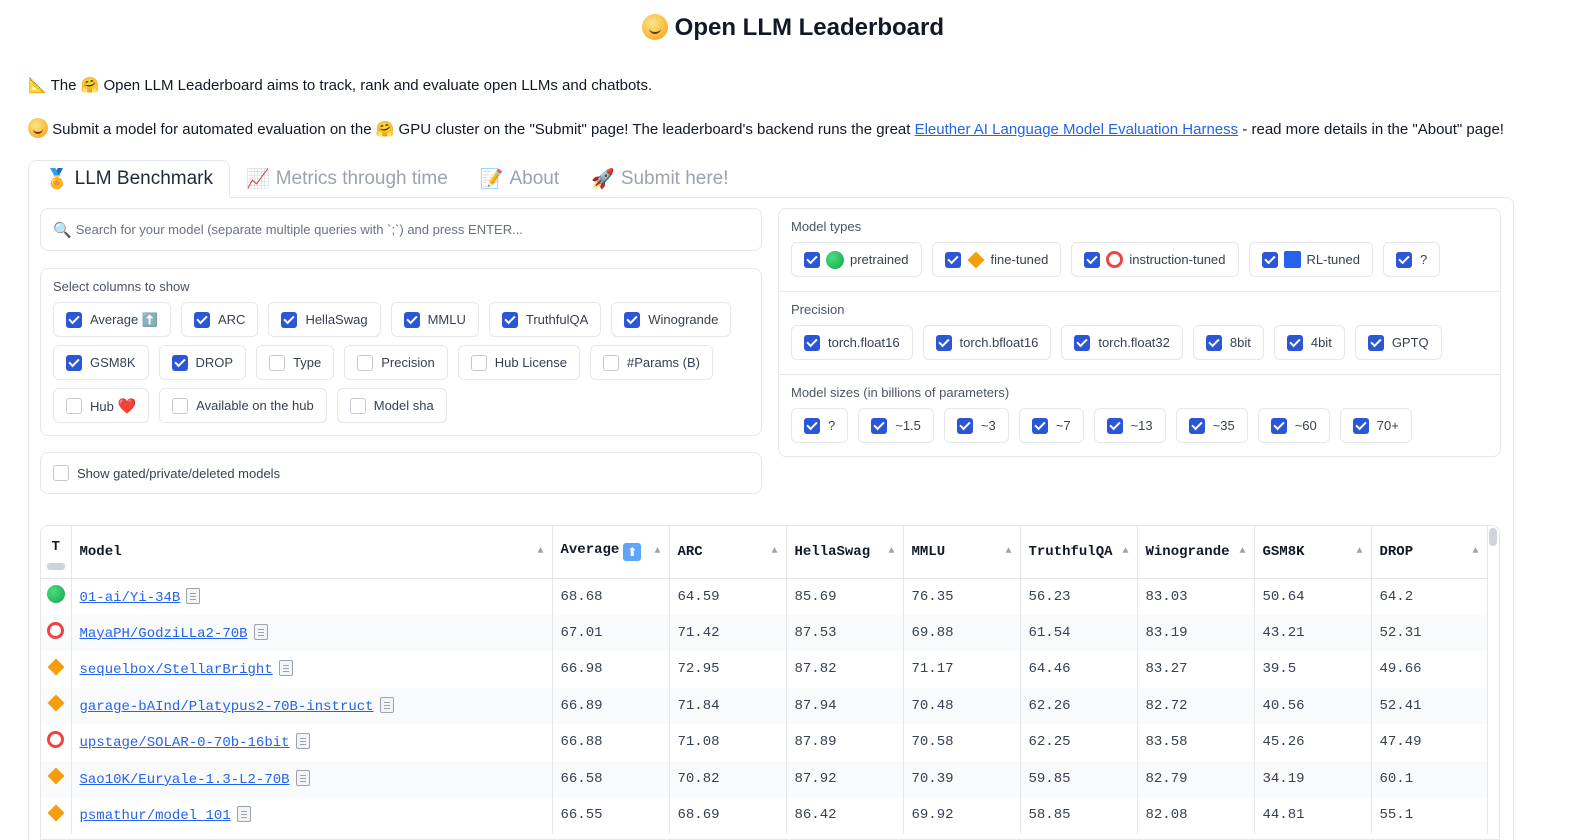 The image size is (1586, 840). I want to click on model-type-chip-unknown: ?, so click(1411, 259).